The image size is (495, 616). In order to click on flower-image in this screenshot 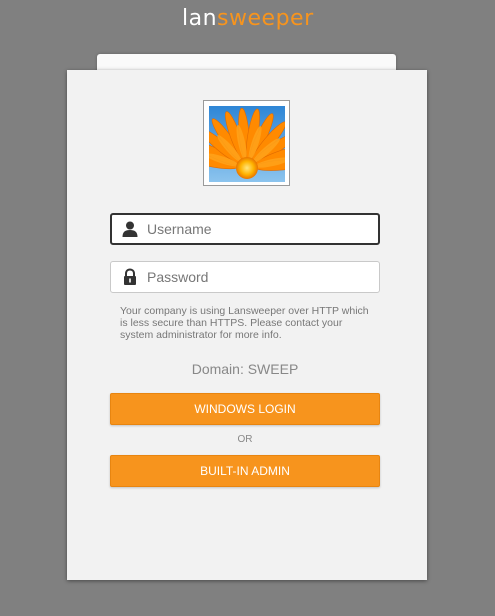, I will do `click(247, 144)`.